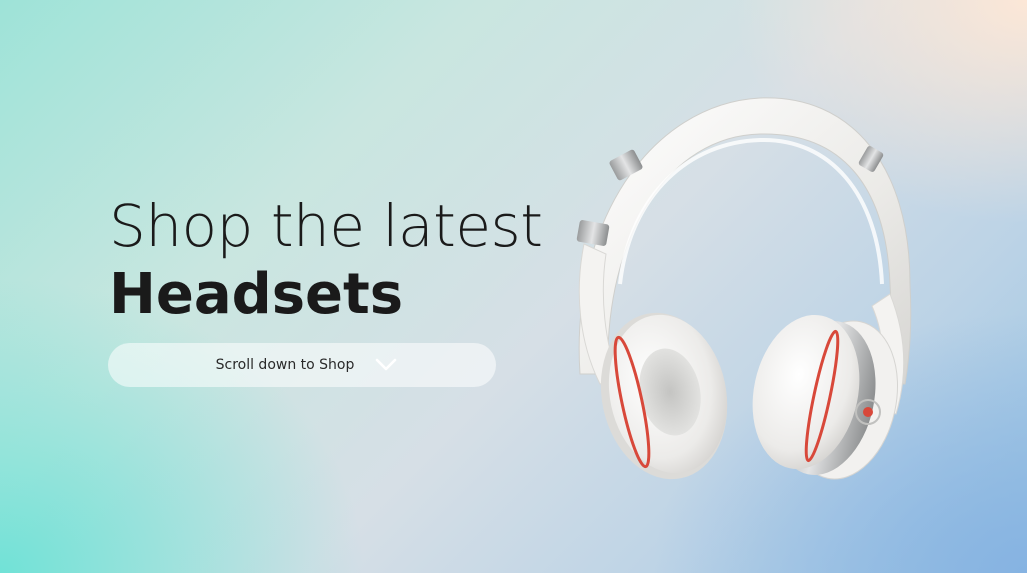  What do you see at coordinates (386, 365) in the screenshot?
I see `chevron-down-icon` at bounding box center [386, 365].